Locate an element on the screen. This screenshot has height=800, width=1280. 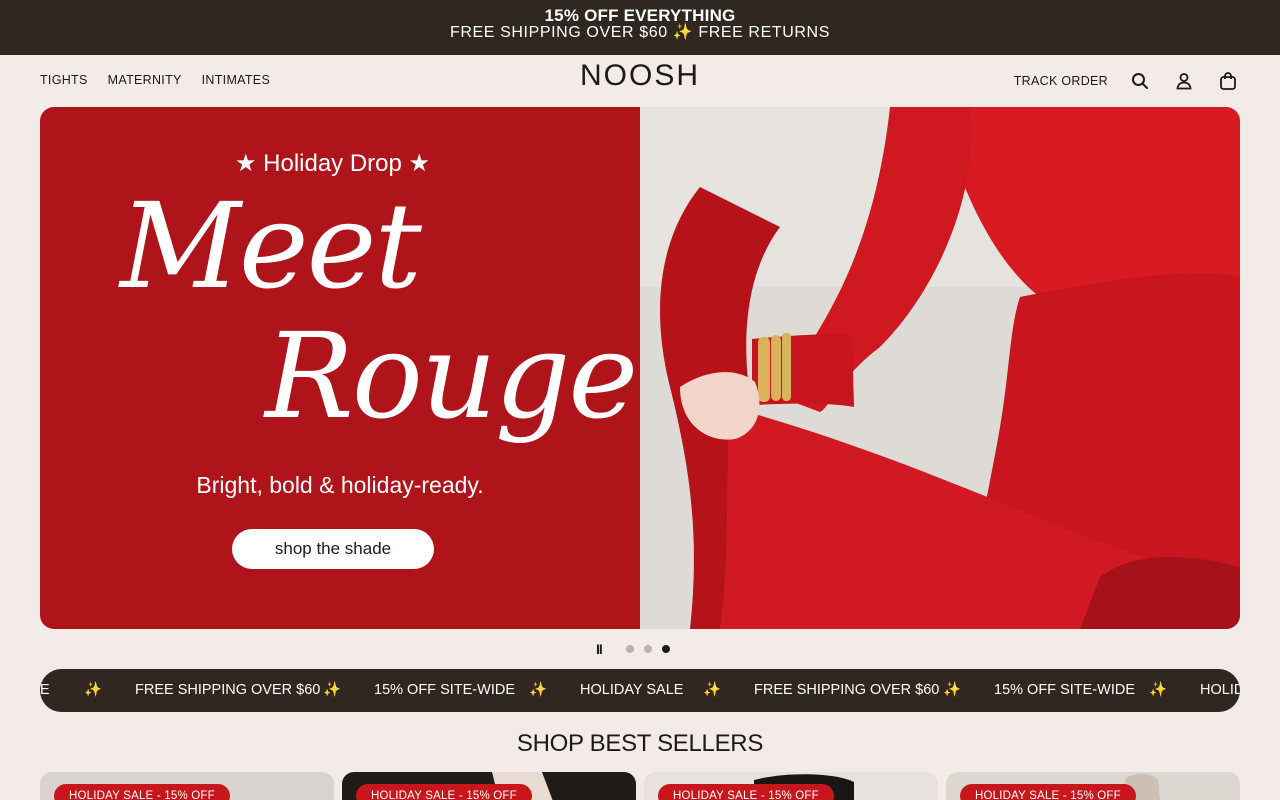
cart-icon is located at coordinates (1228, 81).